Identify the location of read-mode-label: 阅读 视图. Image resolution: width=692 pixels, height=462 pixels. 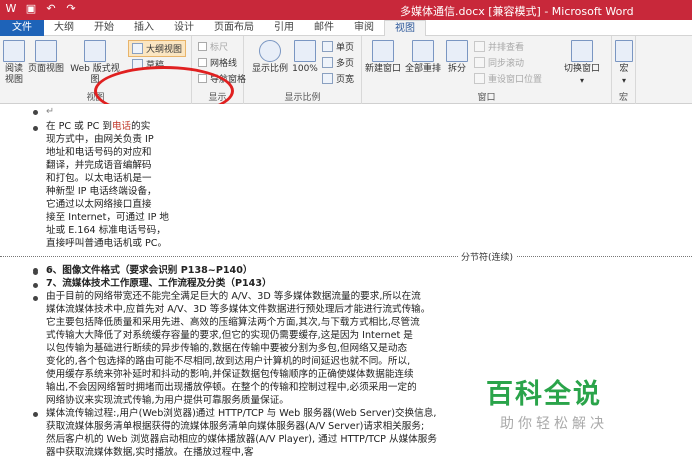
(13, 74).